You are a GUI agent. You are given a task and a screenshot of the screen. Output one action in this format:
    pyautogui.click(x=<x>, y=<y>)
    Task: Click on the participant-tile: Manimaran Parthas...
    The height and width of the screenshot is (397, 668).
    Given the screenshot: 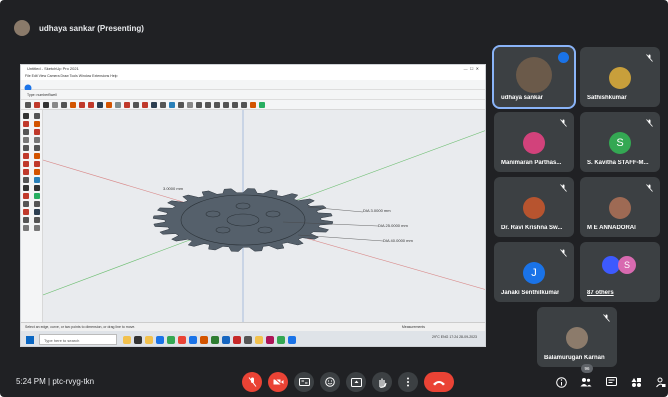 What is the action you would take?
    pyautogui.click(x=534, y=142)
    